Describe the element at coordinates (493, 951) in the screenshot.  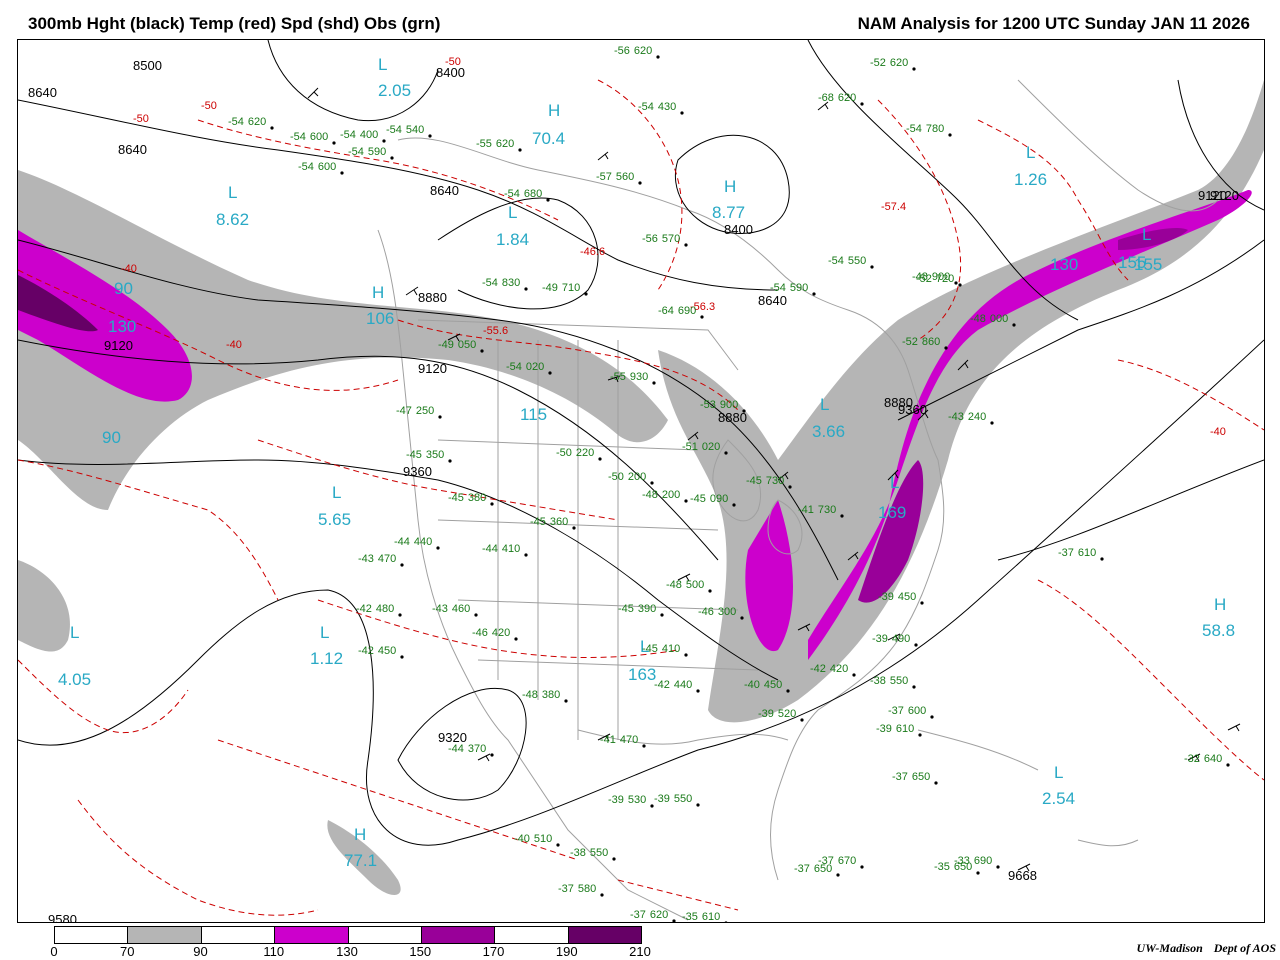
I see `legend-tick-label: 170` at that location.